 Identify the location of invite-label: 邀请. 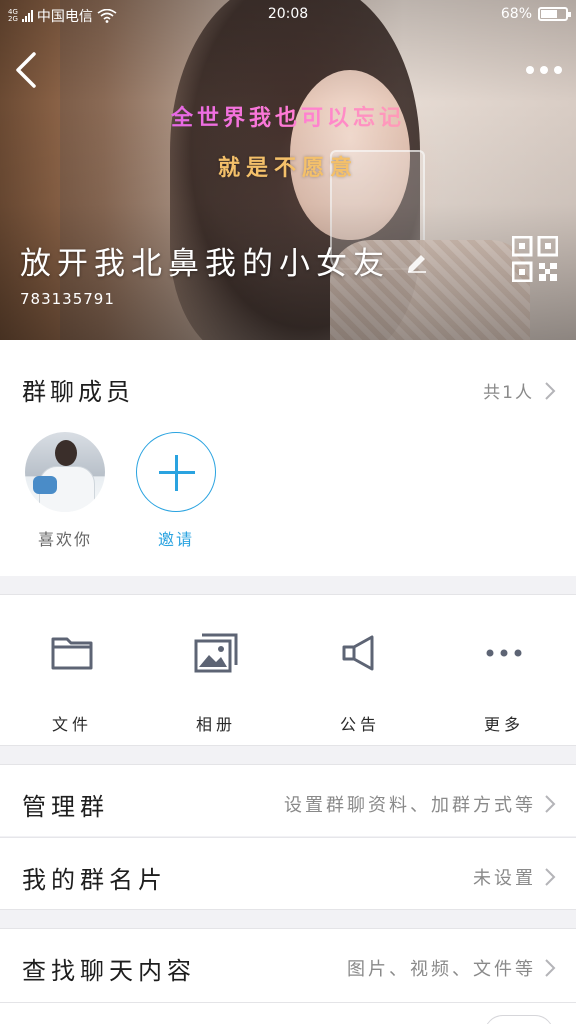
(175, 539).